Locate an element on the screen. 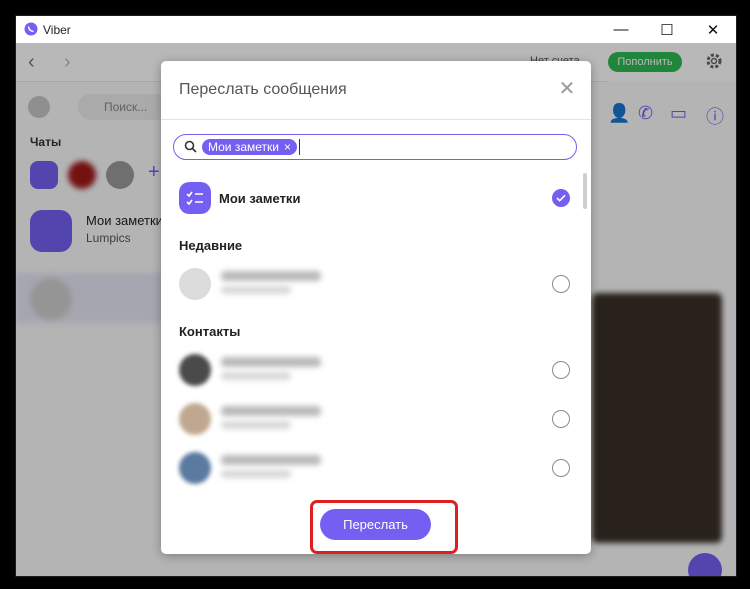 The width and height of the screenshot is (750, 589). section-contacts: Контакты is located at coordinates (210, 331).